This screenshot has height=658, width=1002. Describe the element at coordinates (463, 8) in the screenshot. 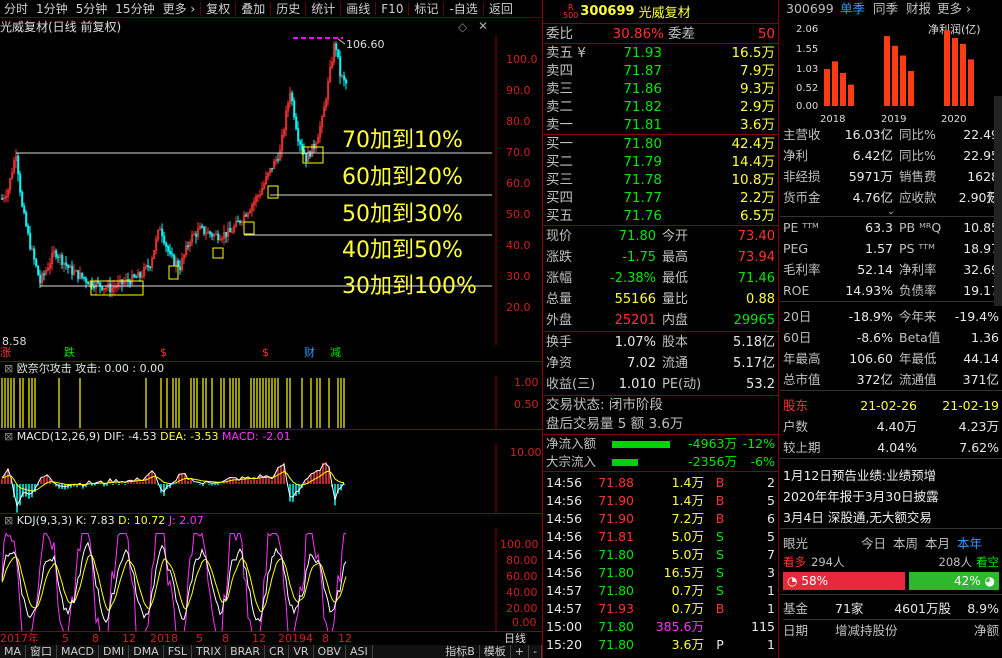

I see `remove-watchlist-button: -自选` at that location.